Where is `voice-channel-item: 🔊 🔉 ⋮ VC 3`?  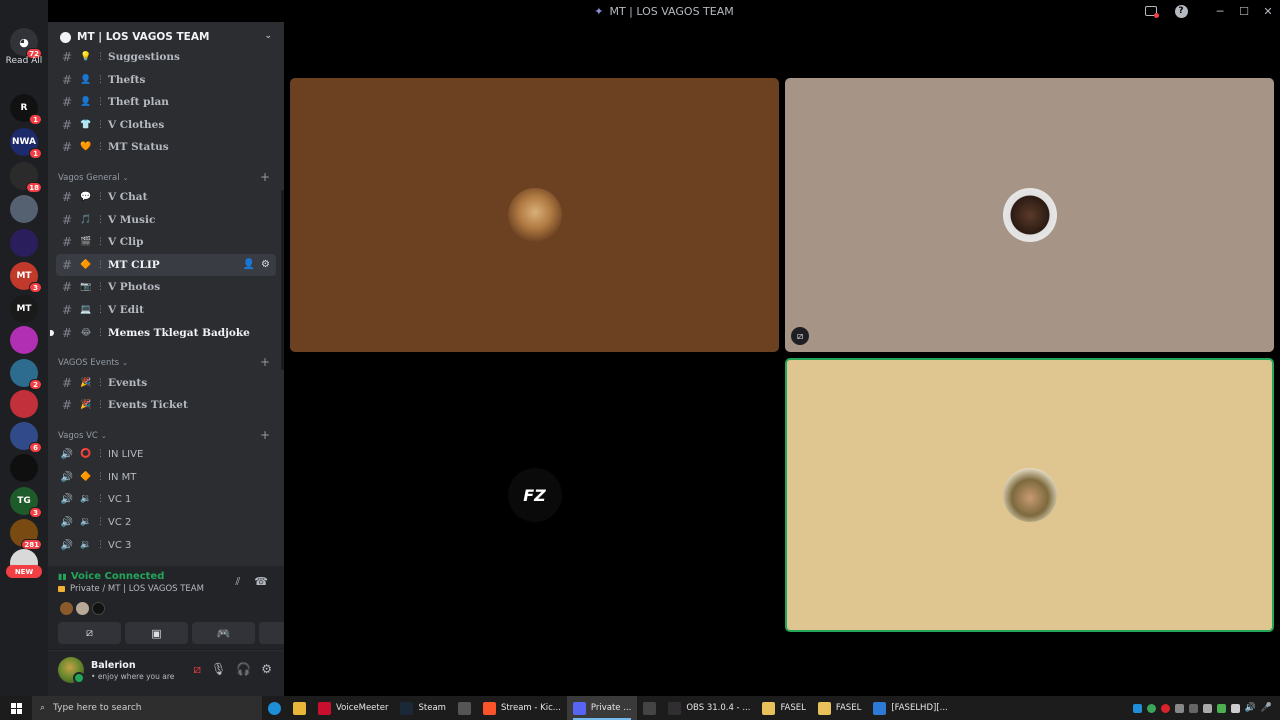
voice-channel-item: 🔊 🔉 ⋮ VC 3 is located at coordinates (166, 545).